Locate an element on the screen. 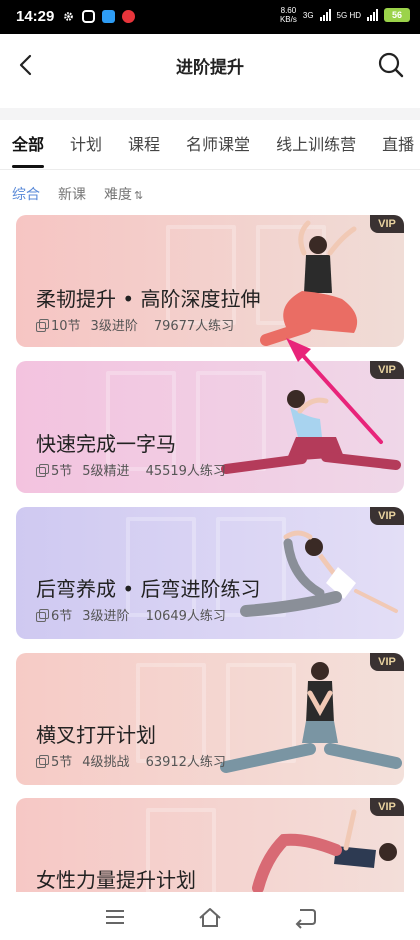  system-navigation-bar is located at coordinates (210, 916).